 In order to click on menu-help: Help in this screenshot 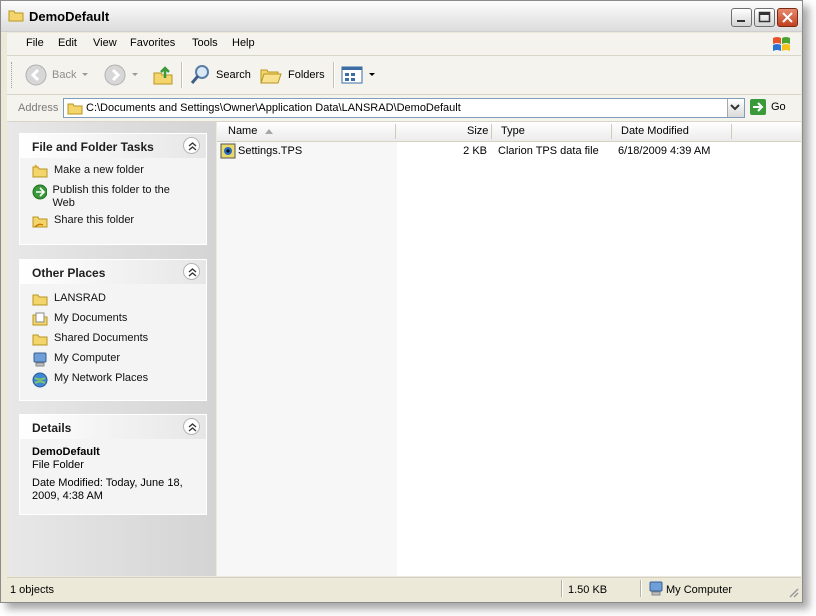, I will do `click(243, 43)`.